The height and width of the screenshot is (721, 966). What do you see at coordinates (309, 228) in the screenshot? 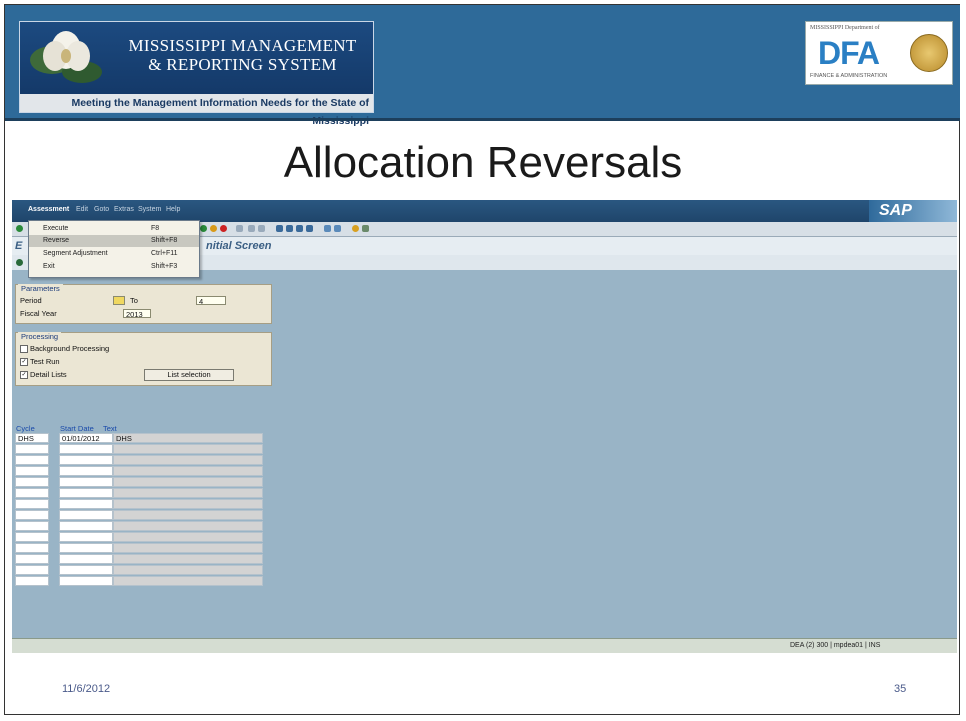
I see `last-page-icon` at bounding box center [309, 228].